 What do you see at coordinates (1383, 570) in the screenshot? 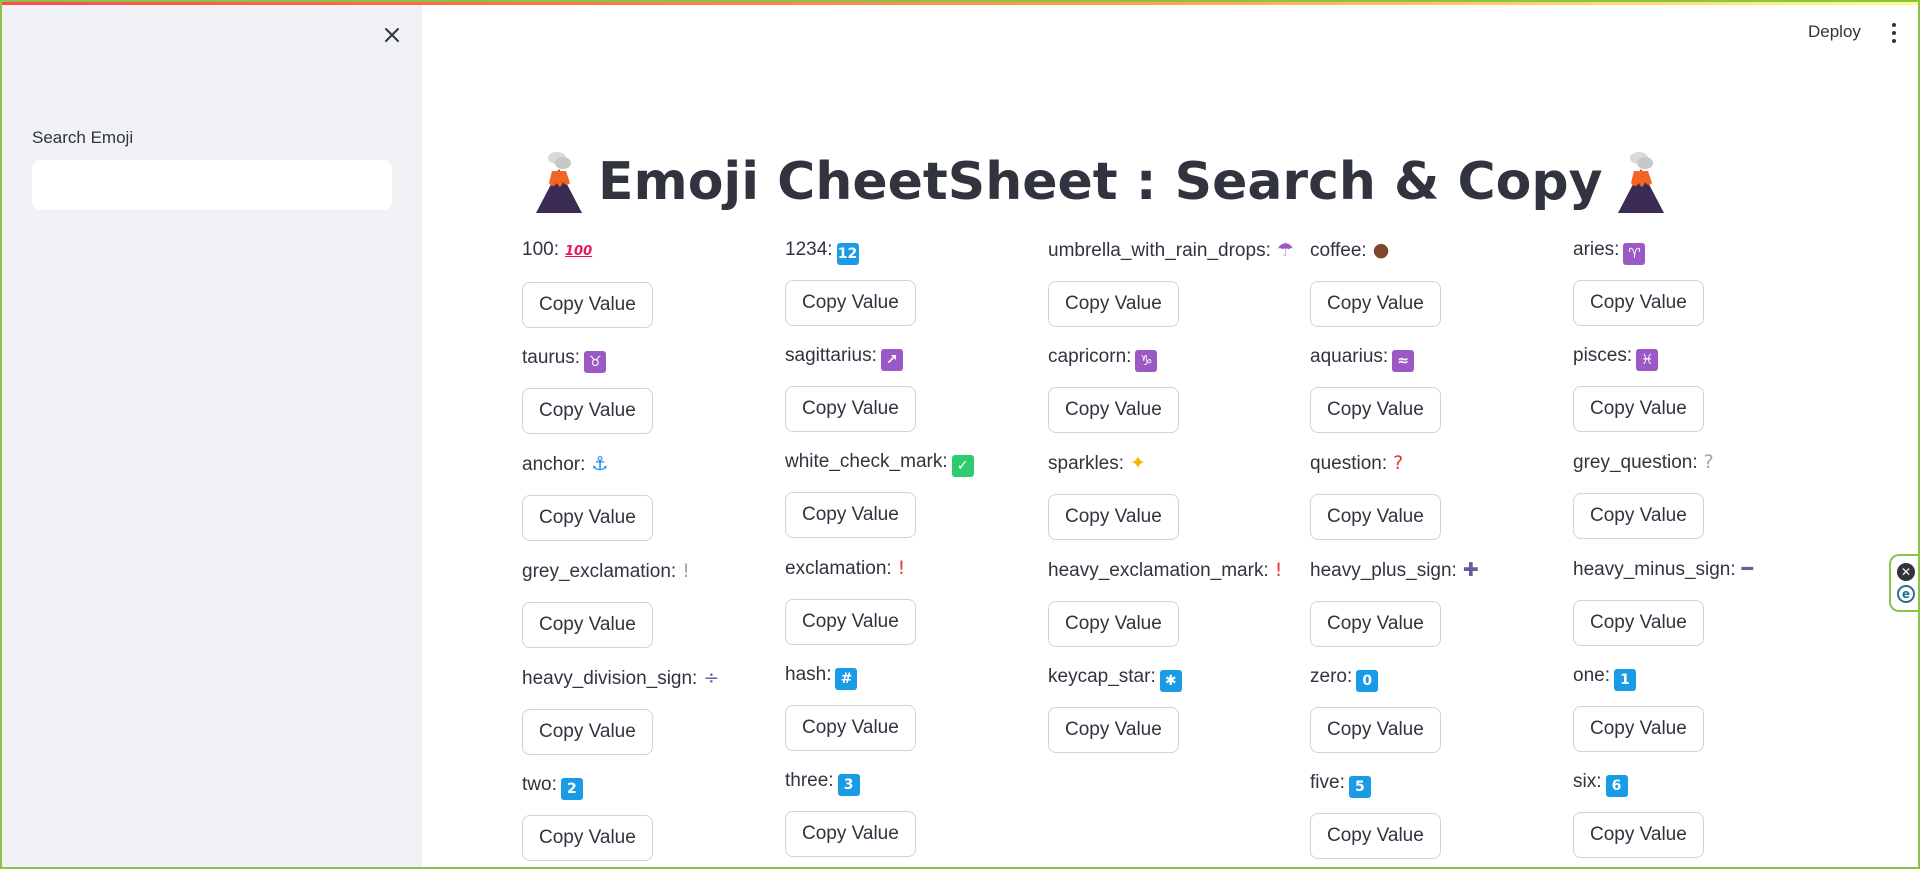
I see `emoji-name: heavy_plus_sign:` at bounding box center [1383, 570].